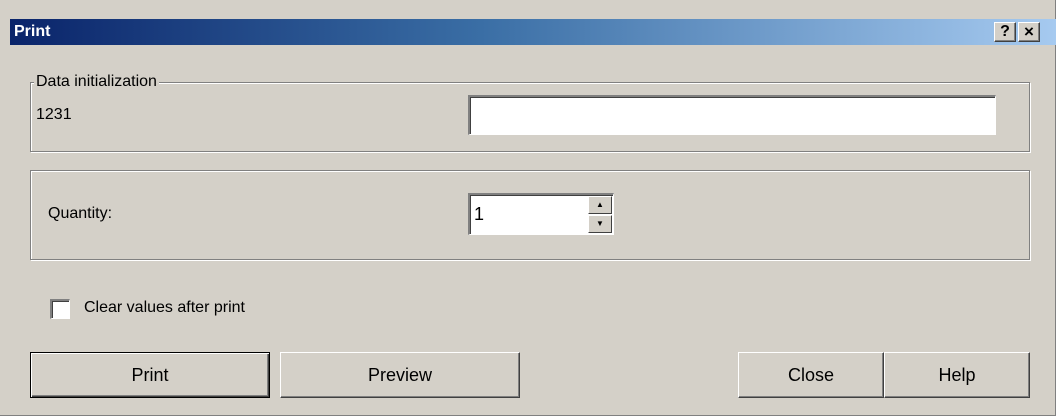 The width and height of the screenshot is (1056, 416). I want to click on data-initialization-legend: Data initialization, so click(96, 82).